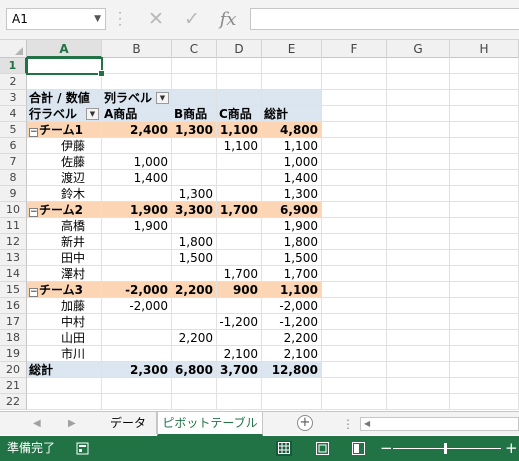  What do you see at coordinates (64, 98) in the screenshot?
I see `cell-a3: 合計 / 数値` at bounding box center [64, 98].